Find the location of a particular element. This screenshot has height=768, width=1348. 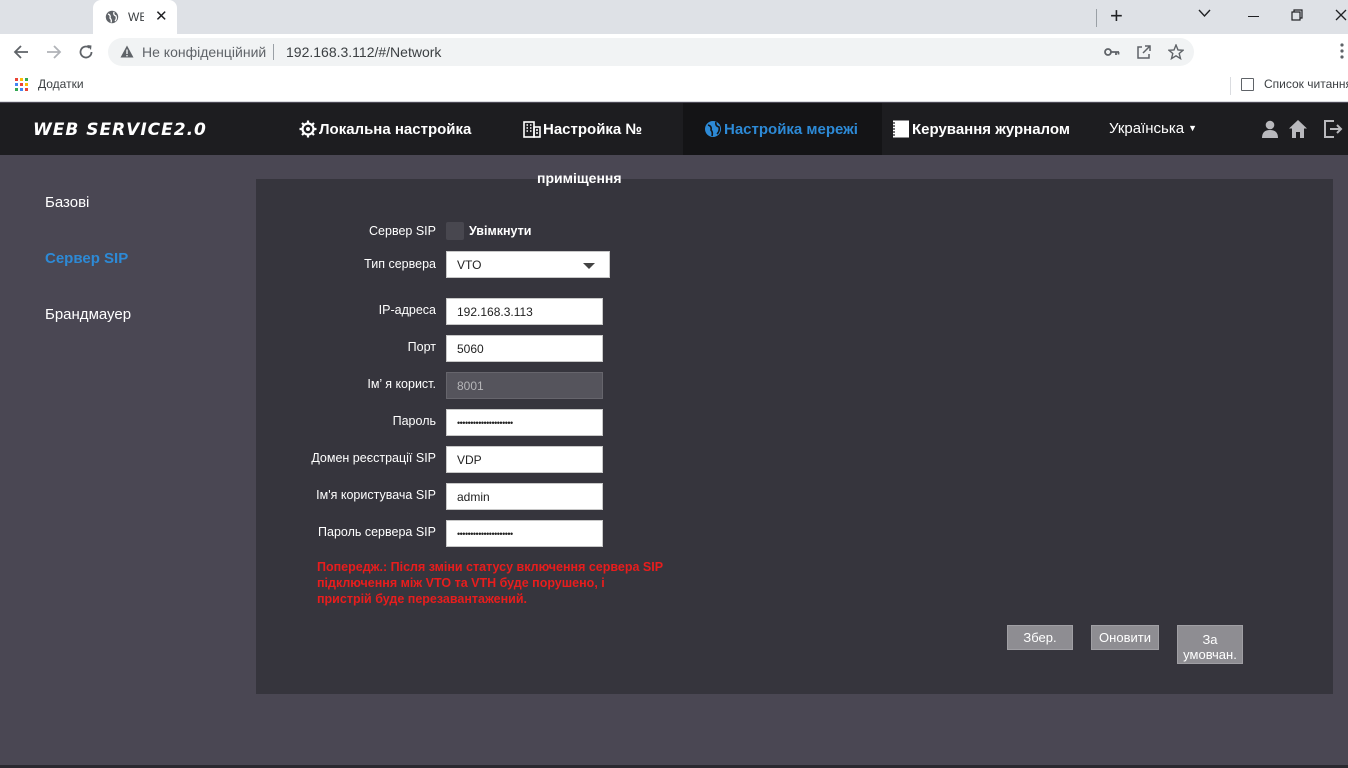

default-button: За умовчан. is located at coordinates (1210, 644).